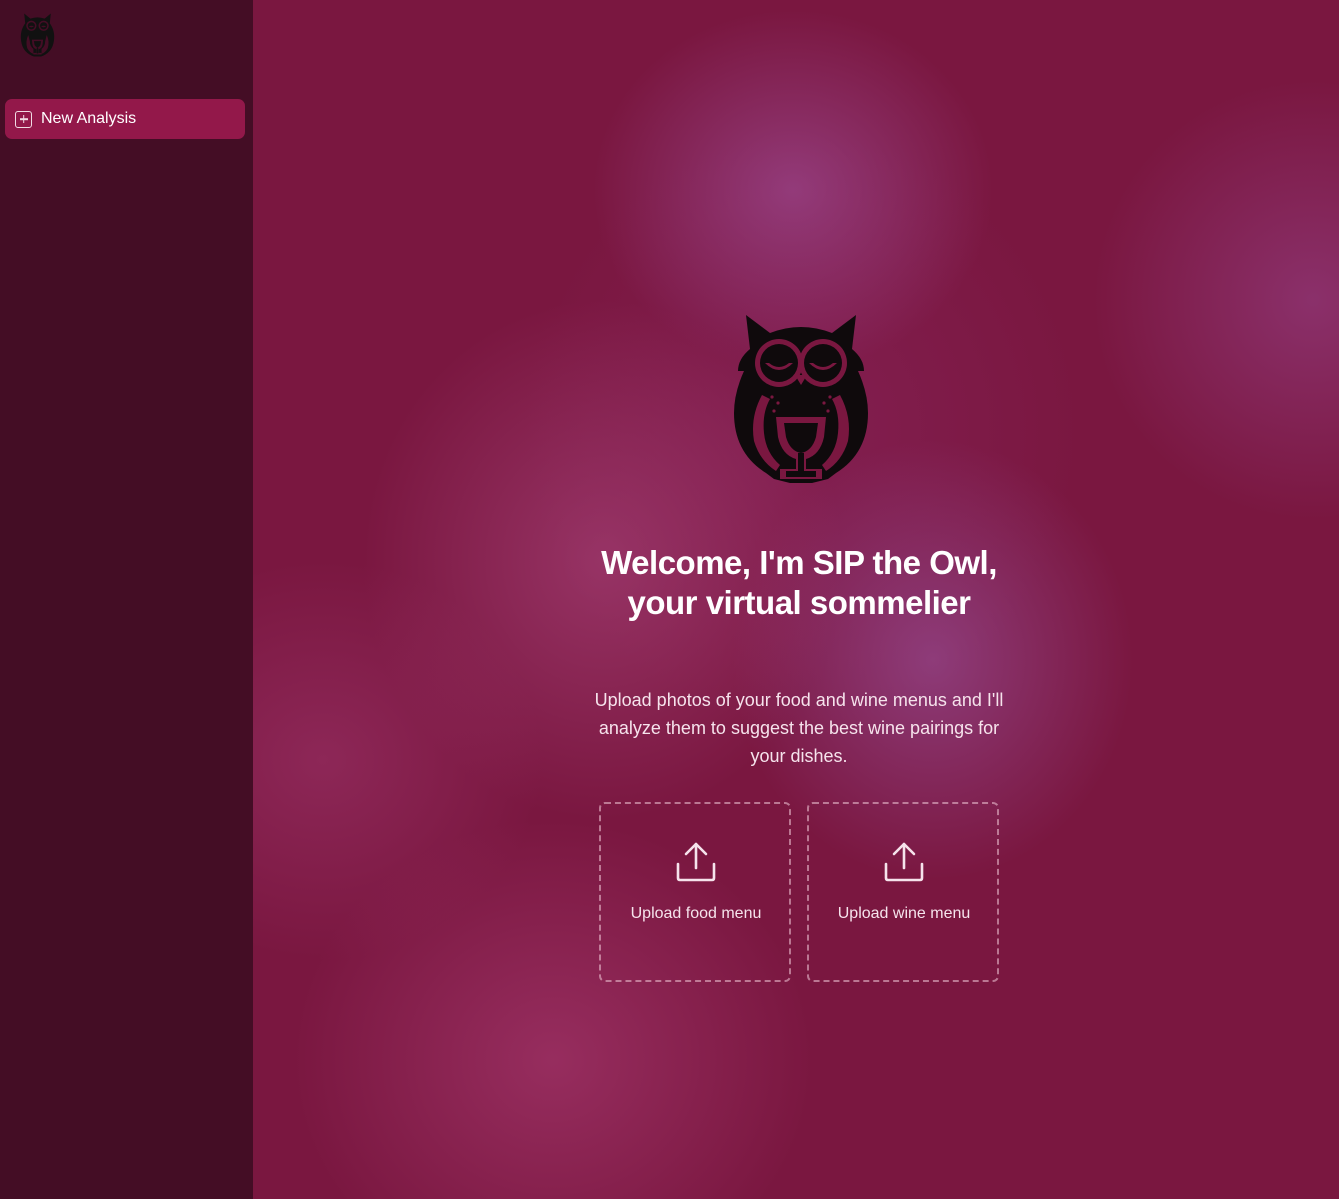 The image size is (1339, 1199). What do you see at coordinates (801, 399) in the screenshot?
I see `owl-wine-glass-icon` at bounding box center [801, 399].